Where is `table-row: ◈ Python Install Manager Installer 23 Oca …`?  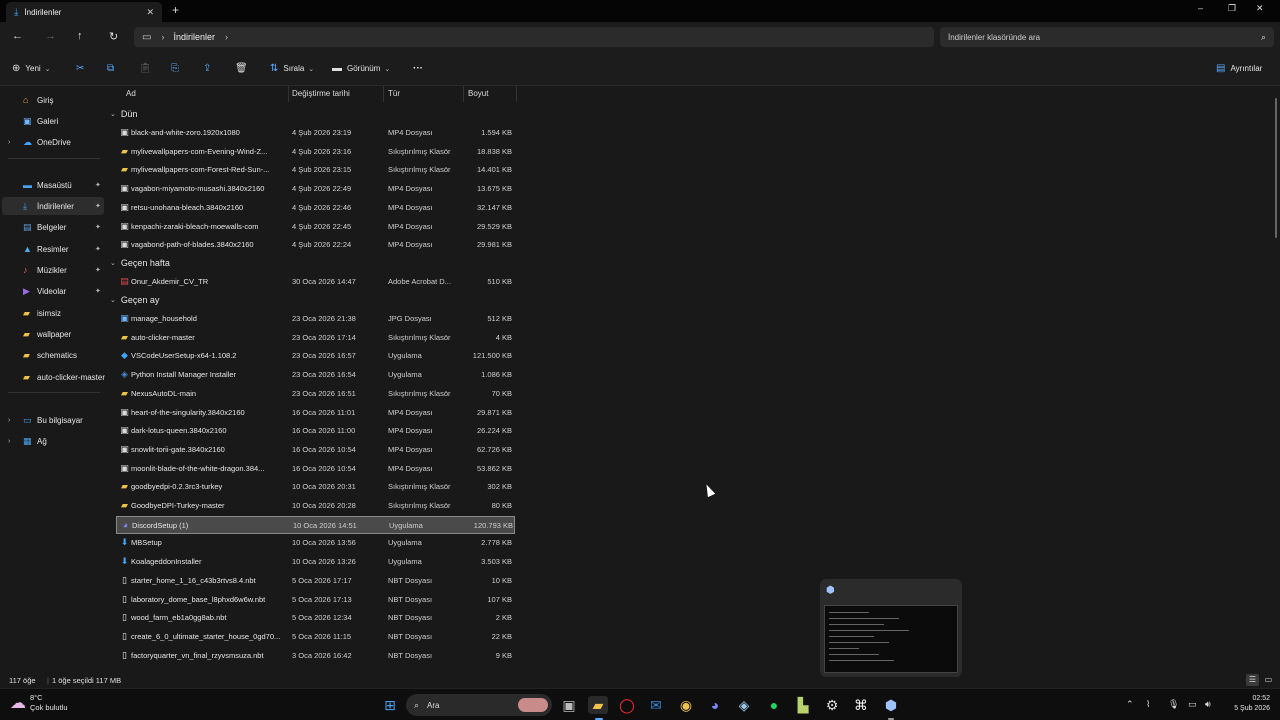 table-row: ◈ Python Install Manager Installer 23 Oca … is located at coordinates (315, 375).